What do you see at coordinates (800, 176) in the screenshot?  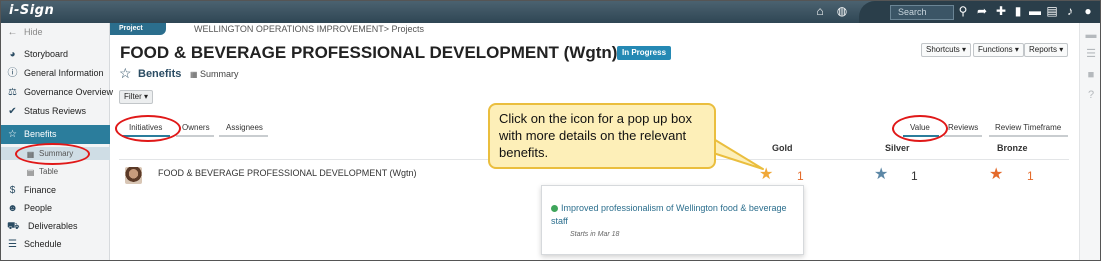 I see `gold-count: 1` at bounding box center [800, 176].